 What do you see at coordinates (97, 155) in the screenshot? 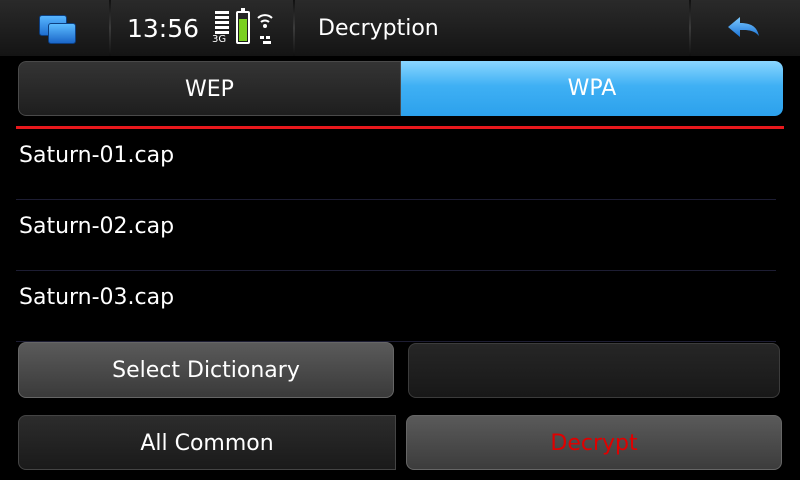
I see `file-name: Saturn-01.cap` at bounding box center [97, 155].